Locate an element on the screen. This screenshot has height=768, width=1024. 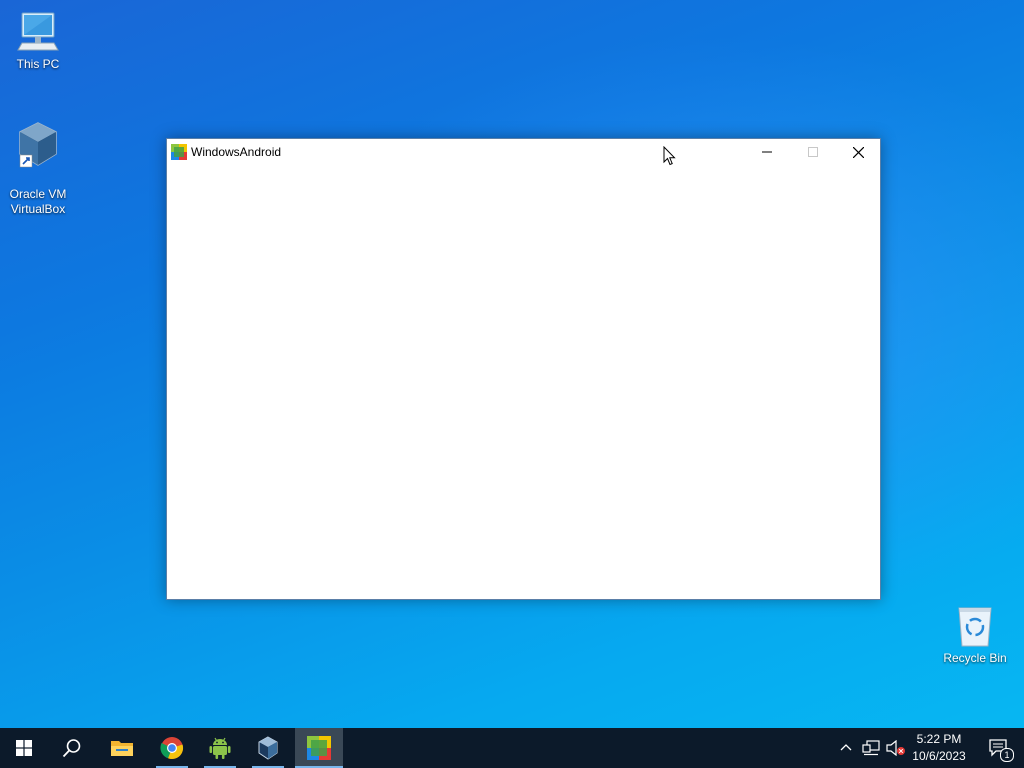
volume-muted-icon is located at coordinates (896, 748).